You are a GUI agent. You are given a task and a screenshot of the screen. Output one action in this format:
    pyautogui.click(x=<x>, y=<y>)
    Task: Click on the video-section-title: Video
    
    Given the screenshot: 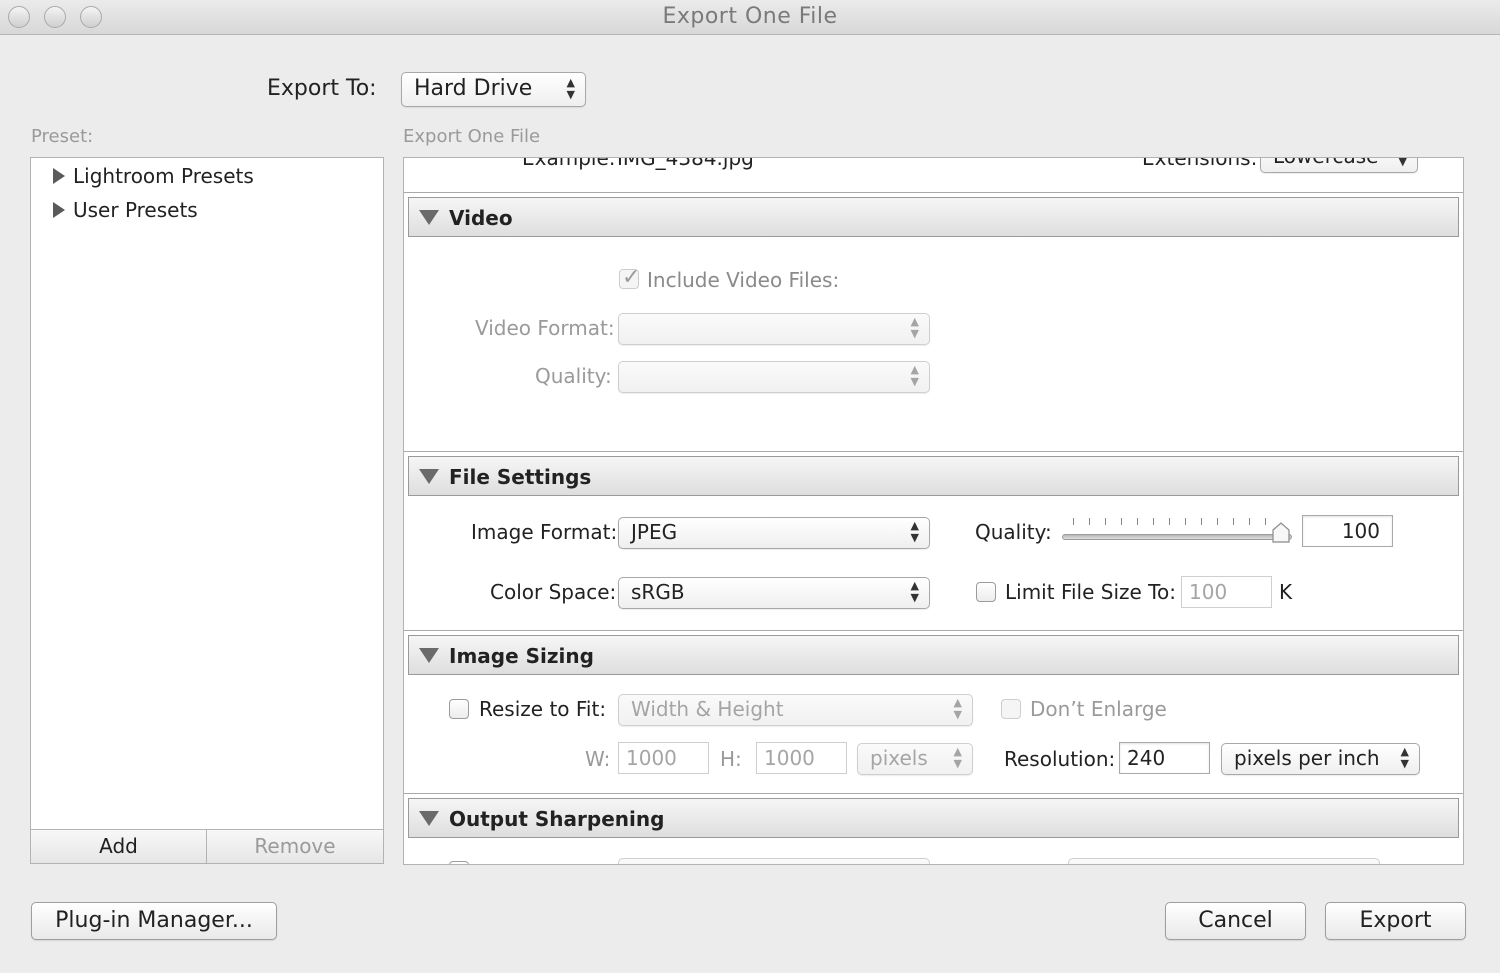 What is the action you would take?
    pyautogui.click(x=481, y=218)
    